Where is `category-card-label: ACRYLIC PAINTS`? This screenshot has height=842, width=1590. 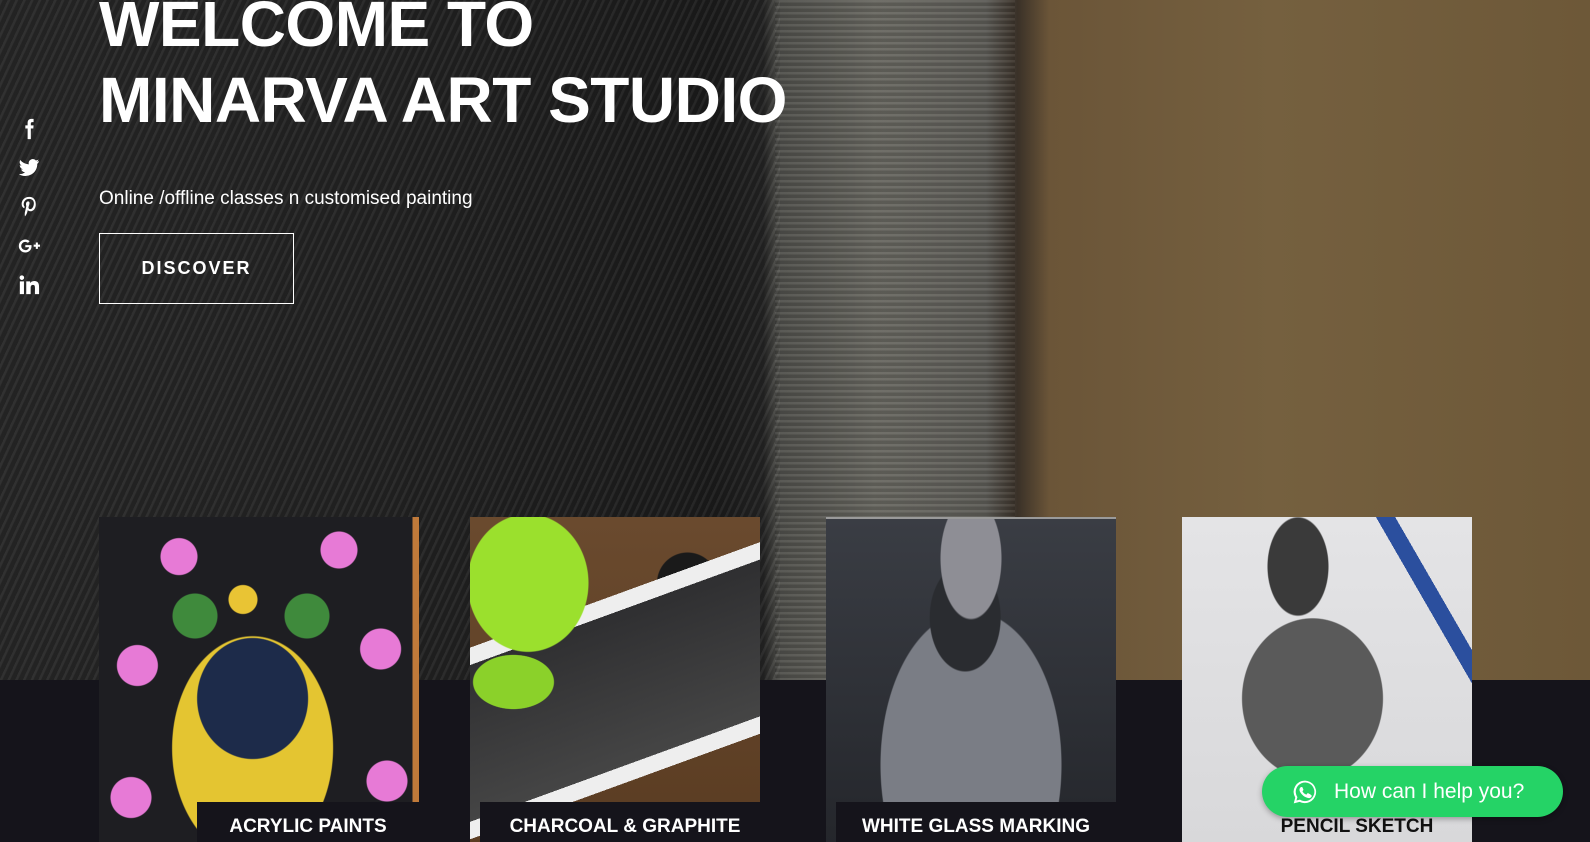
category-card-label: ACRYLIC PAINTS is located at coordinates (308, 822).